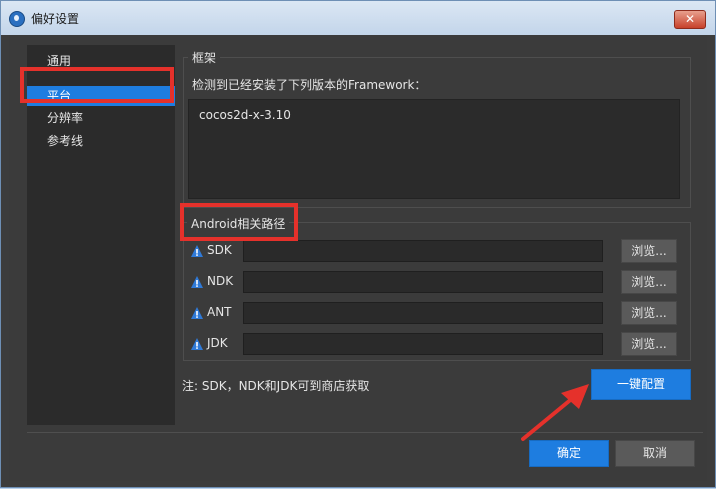 Image resolution: width=716 pixels, height=489 pixels. I want to click on app-icon, so click(17, 19).